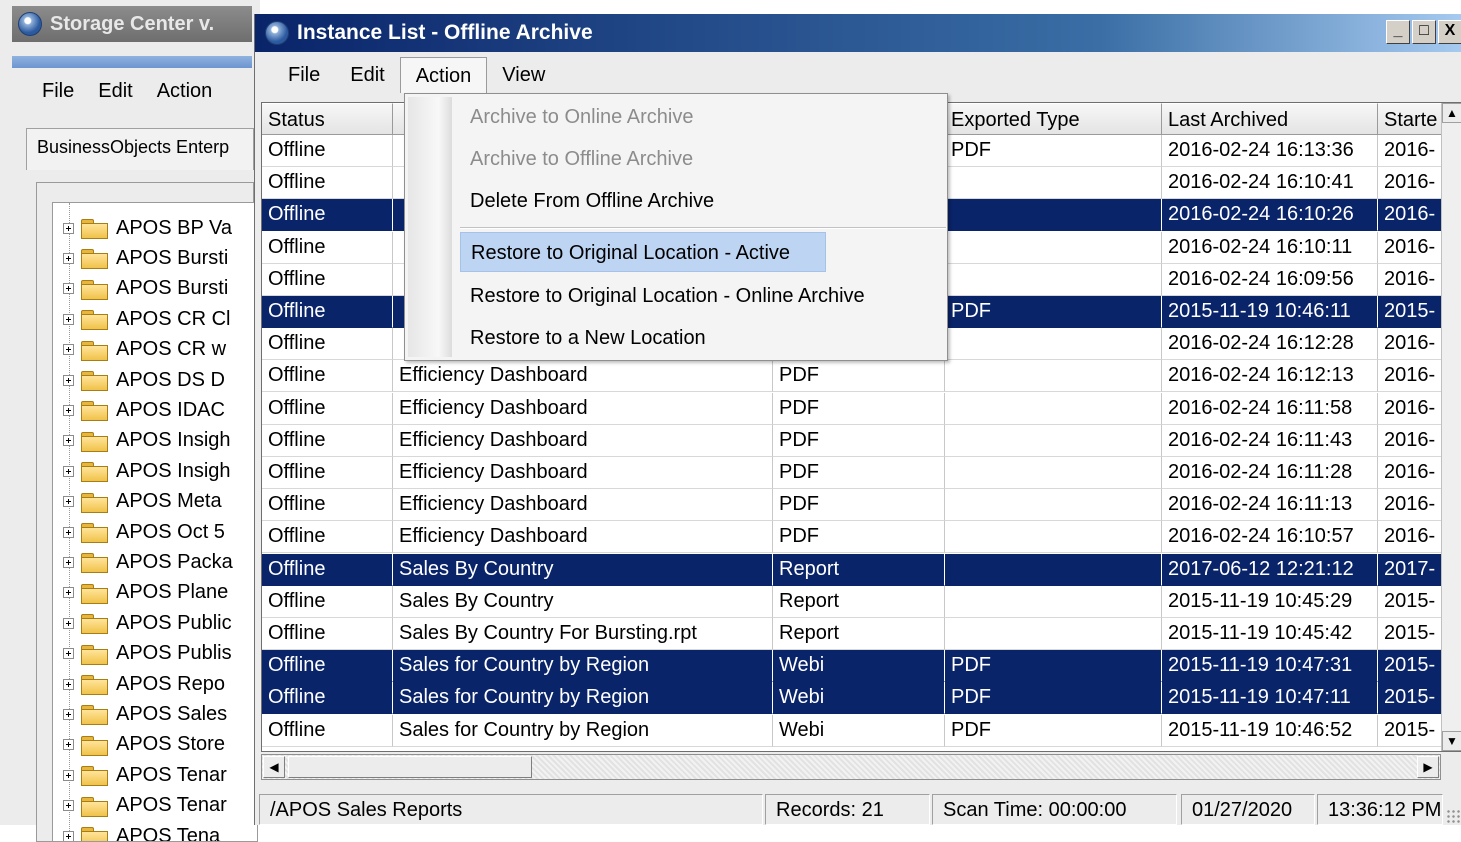  What do you see at coordinates (858, 33) in the screenshot?
I see `window-titlebar: Instance List - Offline Archive _ □ X` at bounding box center [858, 33].